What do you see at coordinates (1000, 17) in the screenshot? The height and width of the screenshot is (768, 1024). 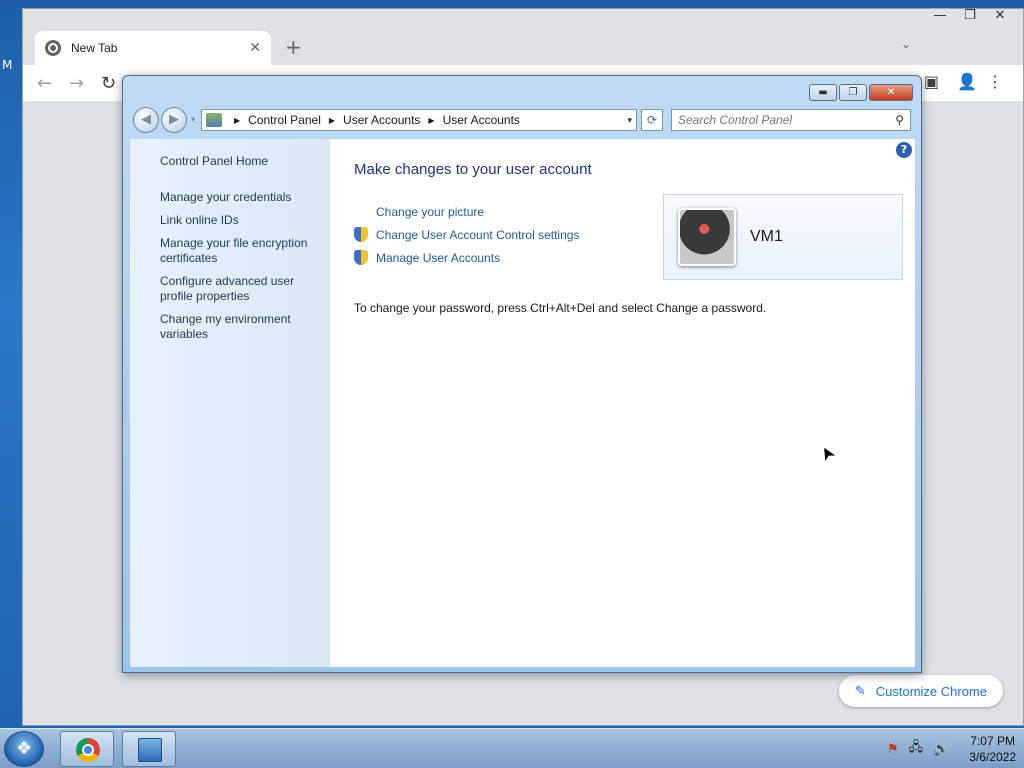 I see `chrome-close-button: ✕` at bounding box center [1000, 17].